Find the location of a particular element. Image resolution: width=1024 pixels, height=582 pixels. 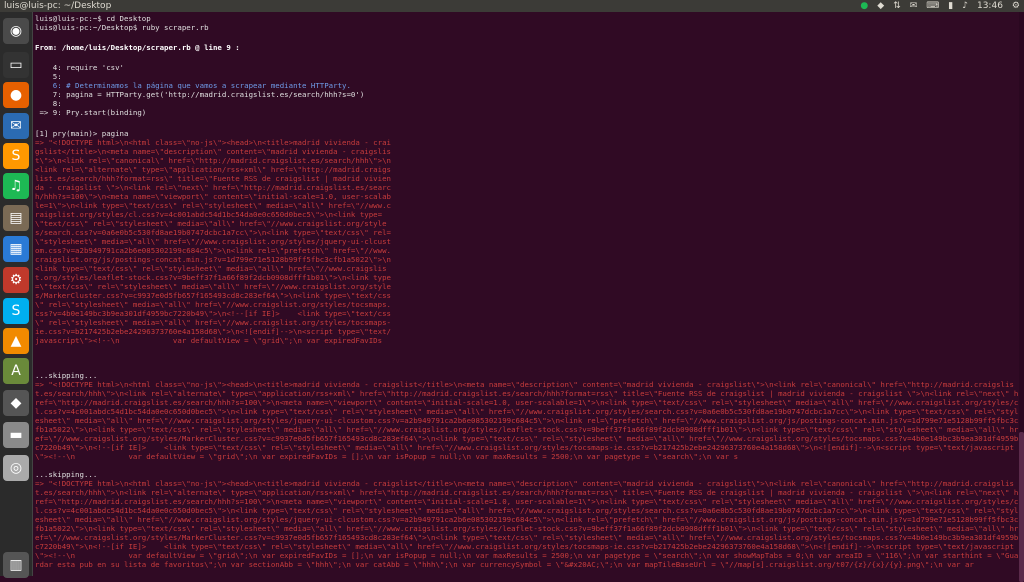

dropbox-icon: ◆ is located at coordinates (880, 6).